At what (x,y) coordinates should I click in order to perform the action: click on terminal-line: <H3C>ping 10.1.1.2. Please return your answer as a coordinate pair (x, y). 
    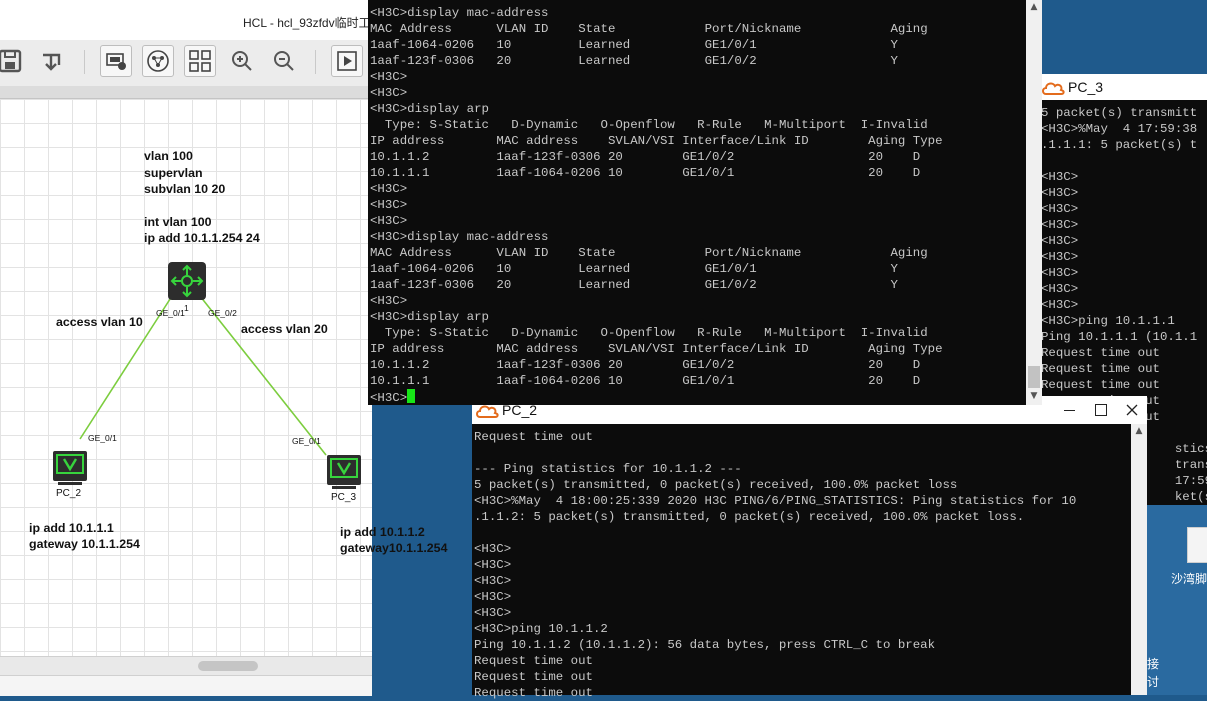
    Looking at the image, I should click on (541, 629).